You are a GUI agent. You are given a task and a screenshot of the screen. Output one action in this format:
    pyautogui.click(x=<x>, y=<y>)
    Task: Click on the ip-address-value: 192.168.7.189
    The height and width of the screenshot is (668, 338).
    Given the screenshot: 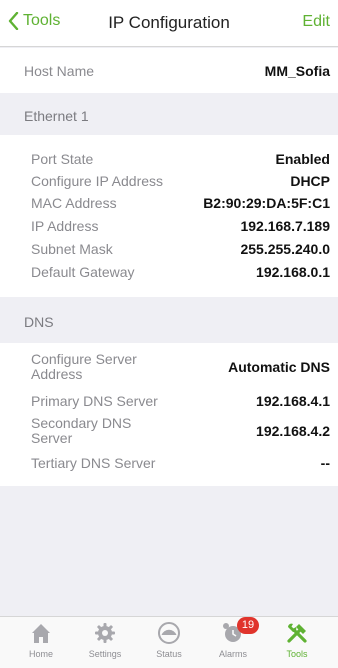 What is the action you would take?
    pyautogui.click(x=285, y=226)
    